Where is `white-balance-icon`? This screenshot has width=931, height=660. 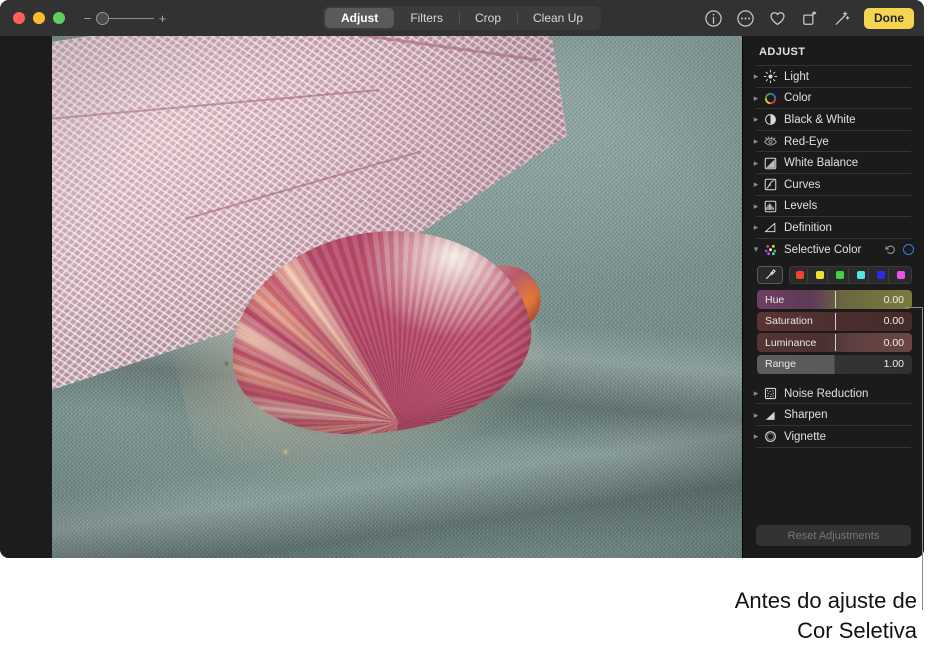
white-balance-icon is located at coordinates (772, 163).